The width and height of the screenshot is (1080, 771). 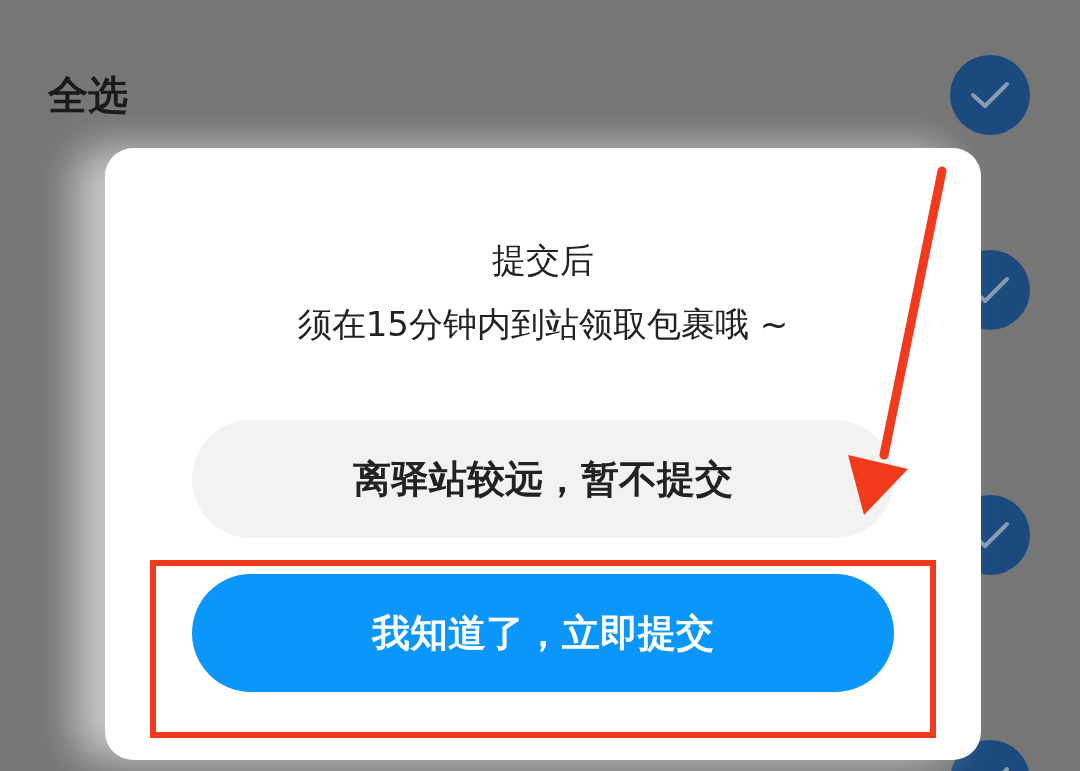 I want to click on dialog-message: 提交后, so click(x=543, y=260).